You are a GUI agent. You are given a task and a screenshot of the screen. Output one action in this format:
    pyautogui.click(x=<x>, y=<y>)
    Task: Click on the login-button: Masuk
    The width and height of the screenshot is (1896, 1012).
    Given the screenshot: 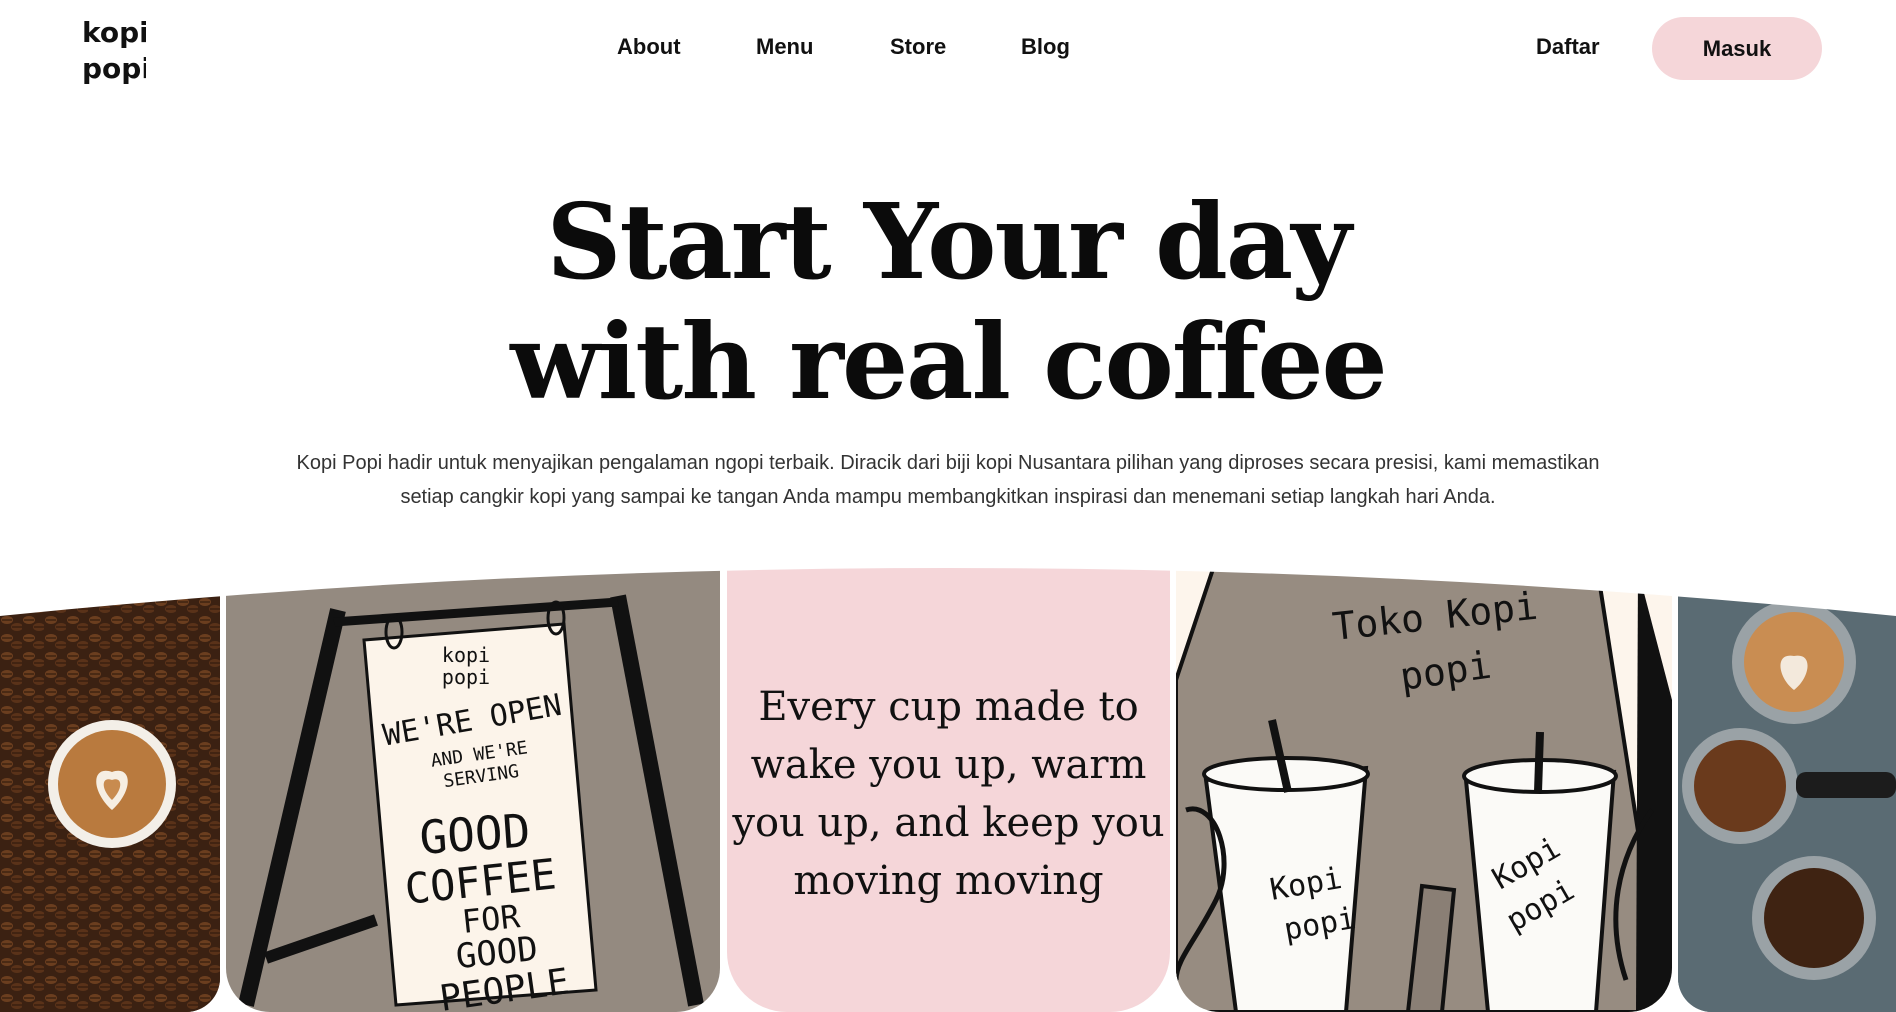 What is the action you would take?
    pyautogui.click(x=1737, y=48)
    